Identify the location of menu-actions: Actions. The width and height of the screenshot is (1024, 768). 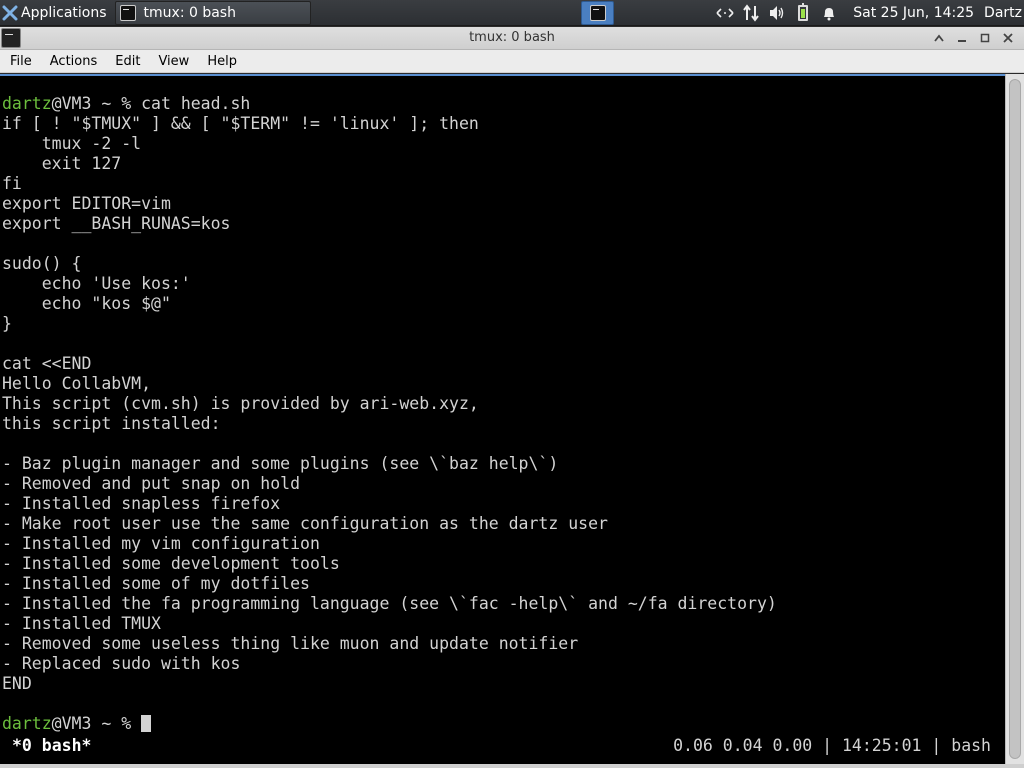
(73, 61).